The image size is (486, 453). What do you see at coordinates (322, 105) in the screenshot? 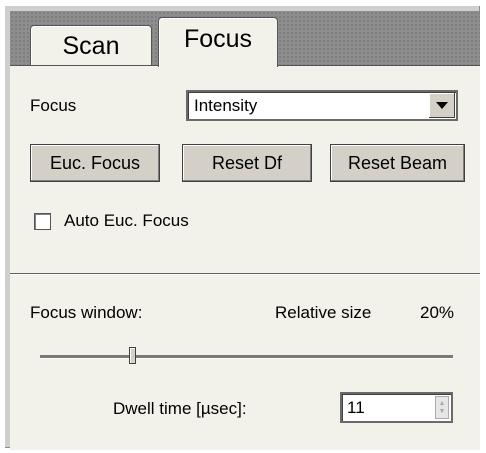
I see `focus-mode-select: Intensity` at bounding box center [322, 105].